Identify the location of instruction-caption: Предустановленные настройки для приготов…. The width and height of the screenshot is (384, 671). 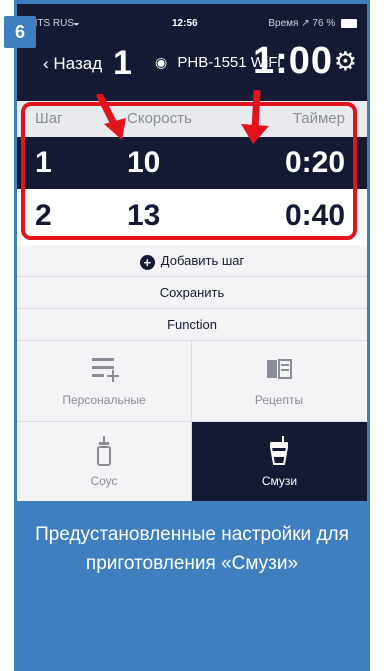
(192, 549).